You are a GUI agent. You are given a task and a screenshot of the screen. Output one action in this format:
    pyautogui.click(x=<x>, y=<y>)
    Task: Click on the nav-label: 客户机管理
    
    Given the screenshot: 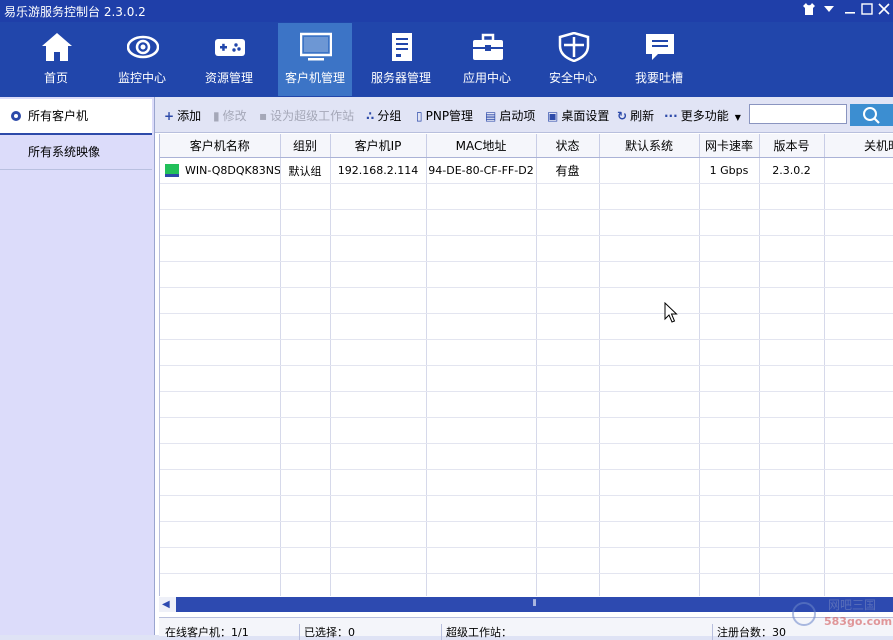 What is the action you would take?
    pyautogui.click(x=314, y=78)
    